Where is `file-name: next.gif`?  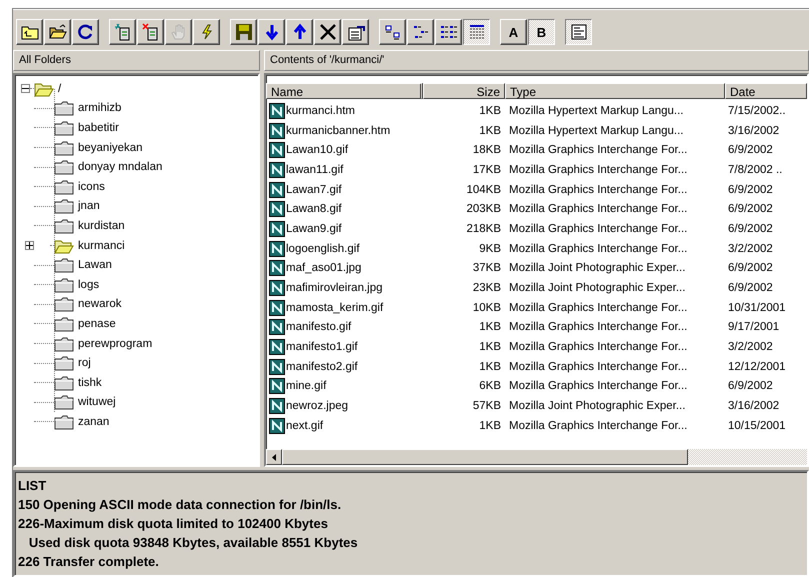
file-name: next.gif is located at coordinates (305, 426).